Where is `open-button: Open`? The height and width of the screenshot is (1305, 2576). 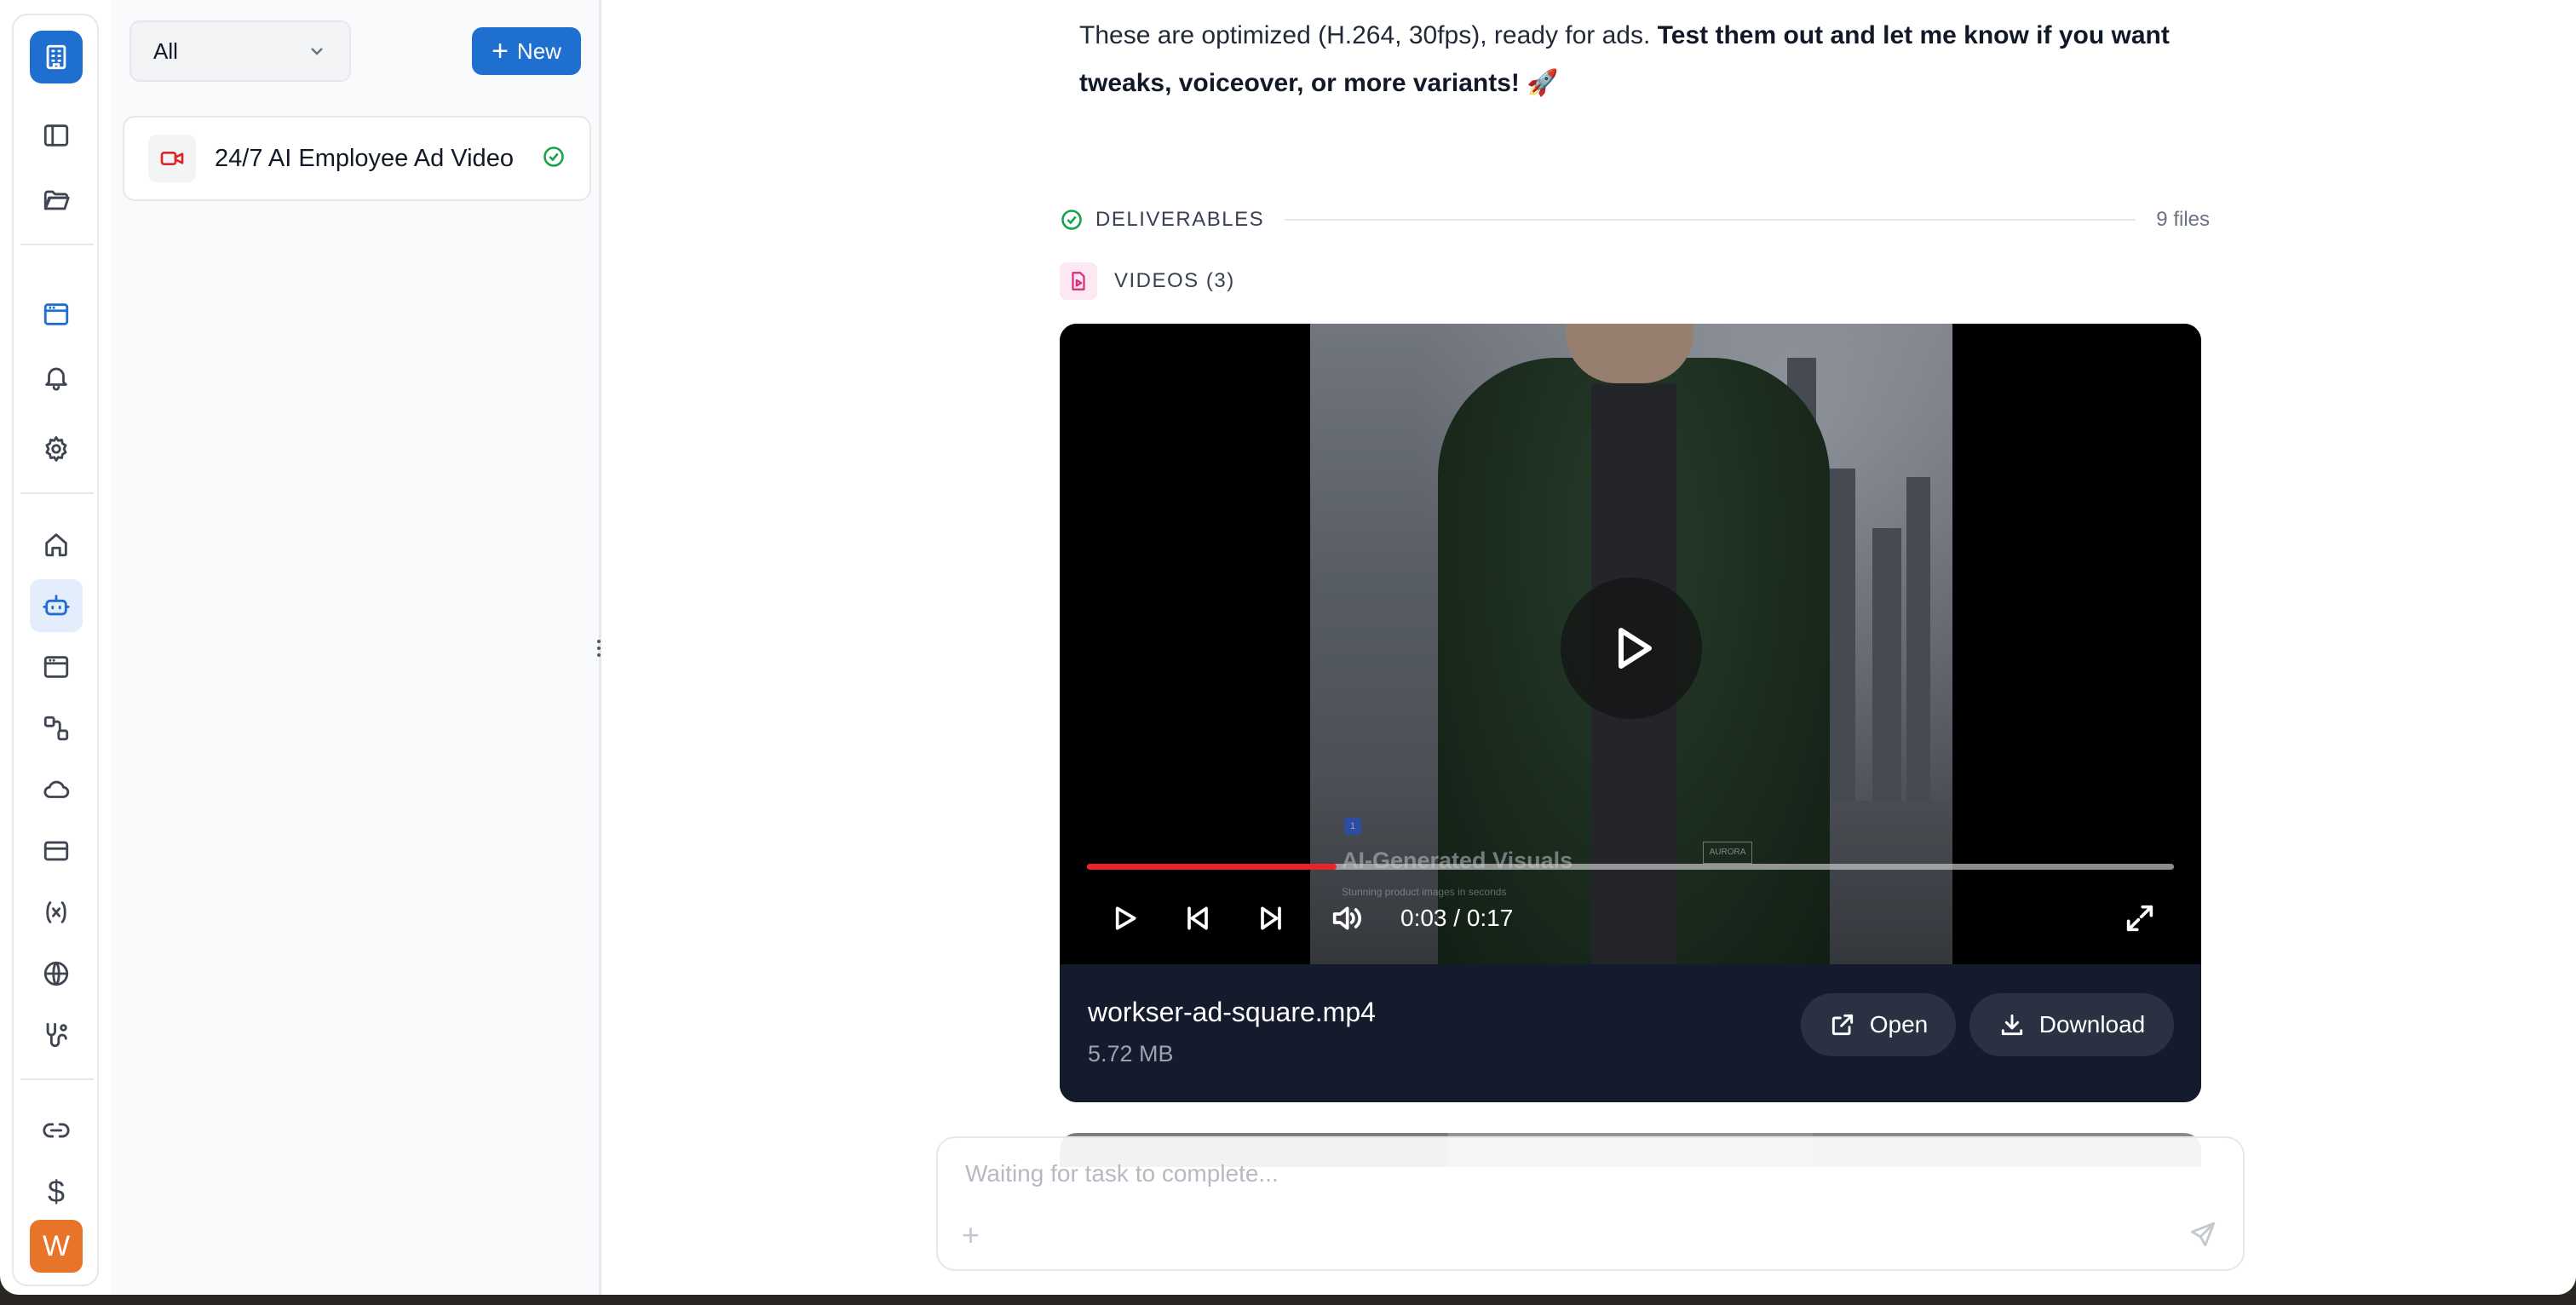 open-button: Open is located at coordinates (1879, 1024).